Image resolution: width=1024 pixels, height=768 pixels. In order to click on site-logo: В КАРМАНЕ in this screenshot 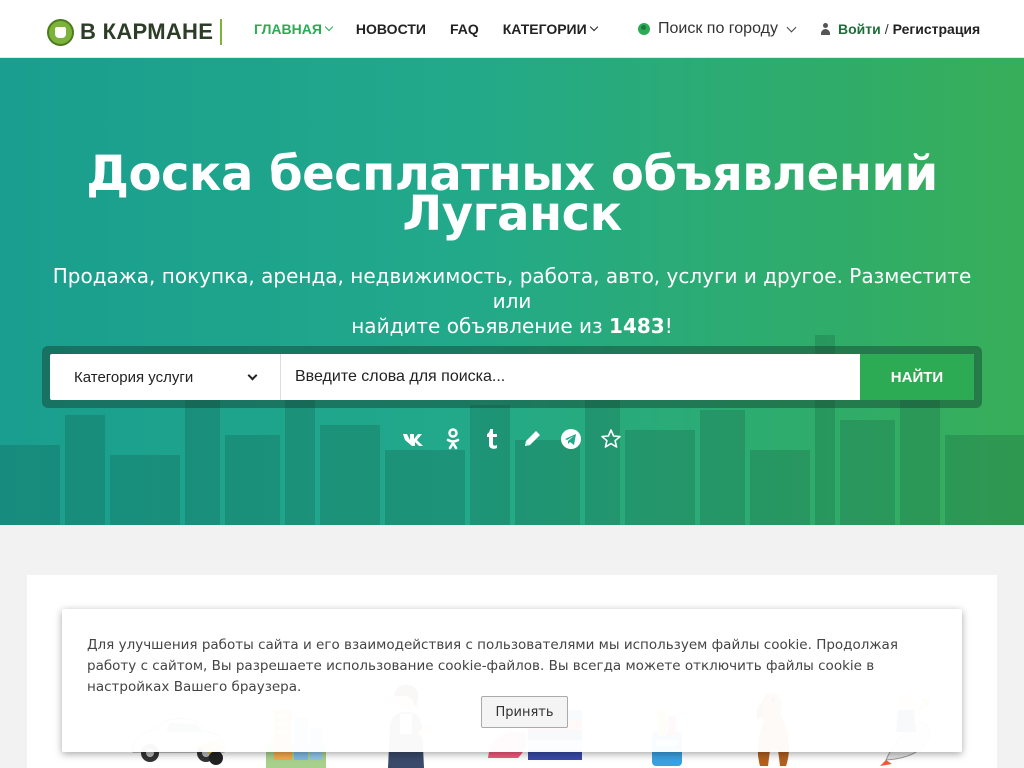, I will do `click(135, 32)`.